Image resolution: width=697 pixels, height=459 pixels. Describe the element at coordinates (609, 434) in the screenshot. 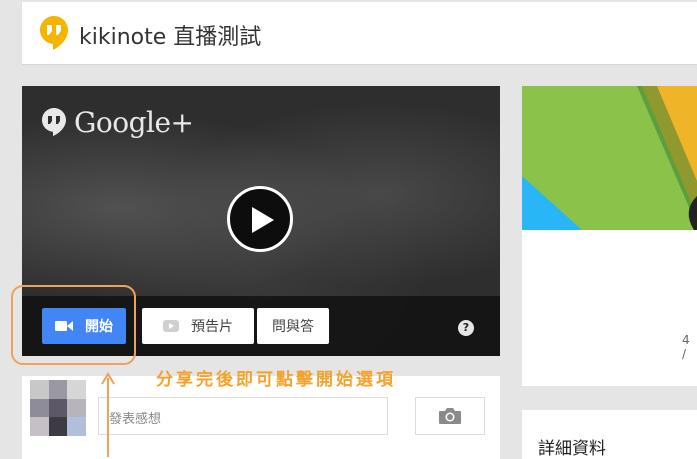

I see `details-card: 詳細資料` at that location.